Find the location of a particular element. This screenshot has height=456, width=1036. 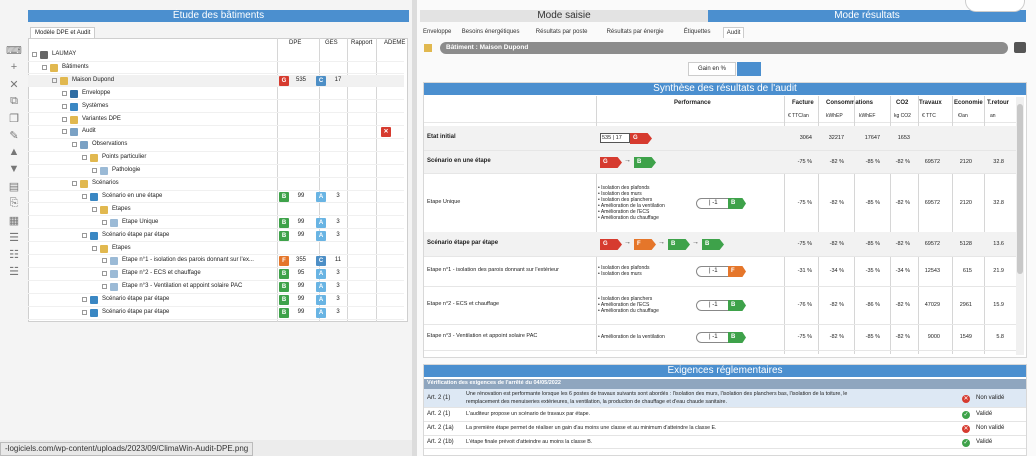

ges-value: 3 is located at coordinates (338, 273).